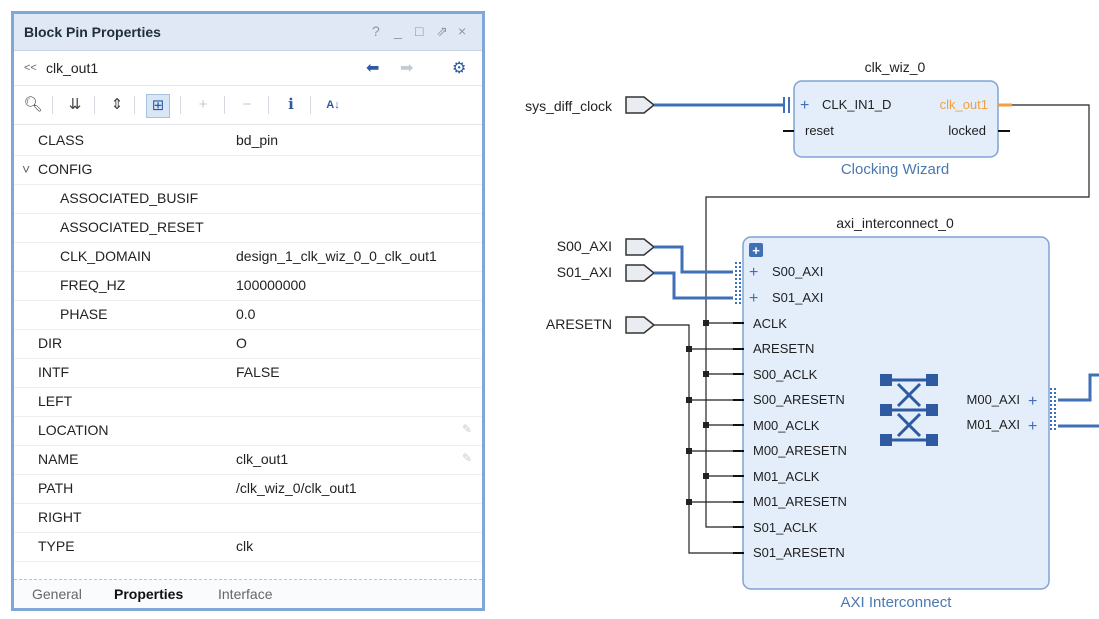 The image size is (1099, 619). What do you see at coordinates (248, 431) in the screenshot?
I see `property-row: LOCATION ✎` at bounding box center [248, 431].